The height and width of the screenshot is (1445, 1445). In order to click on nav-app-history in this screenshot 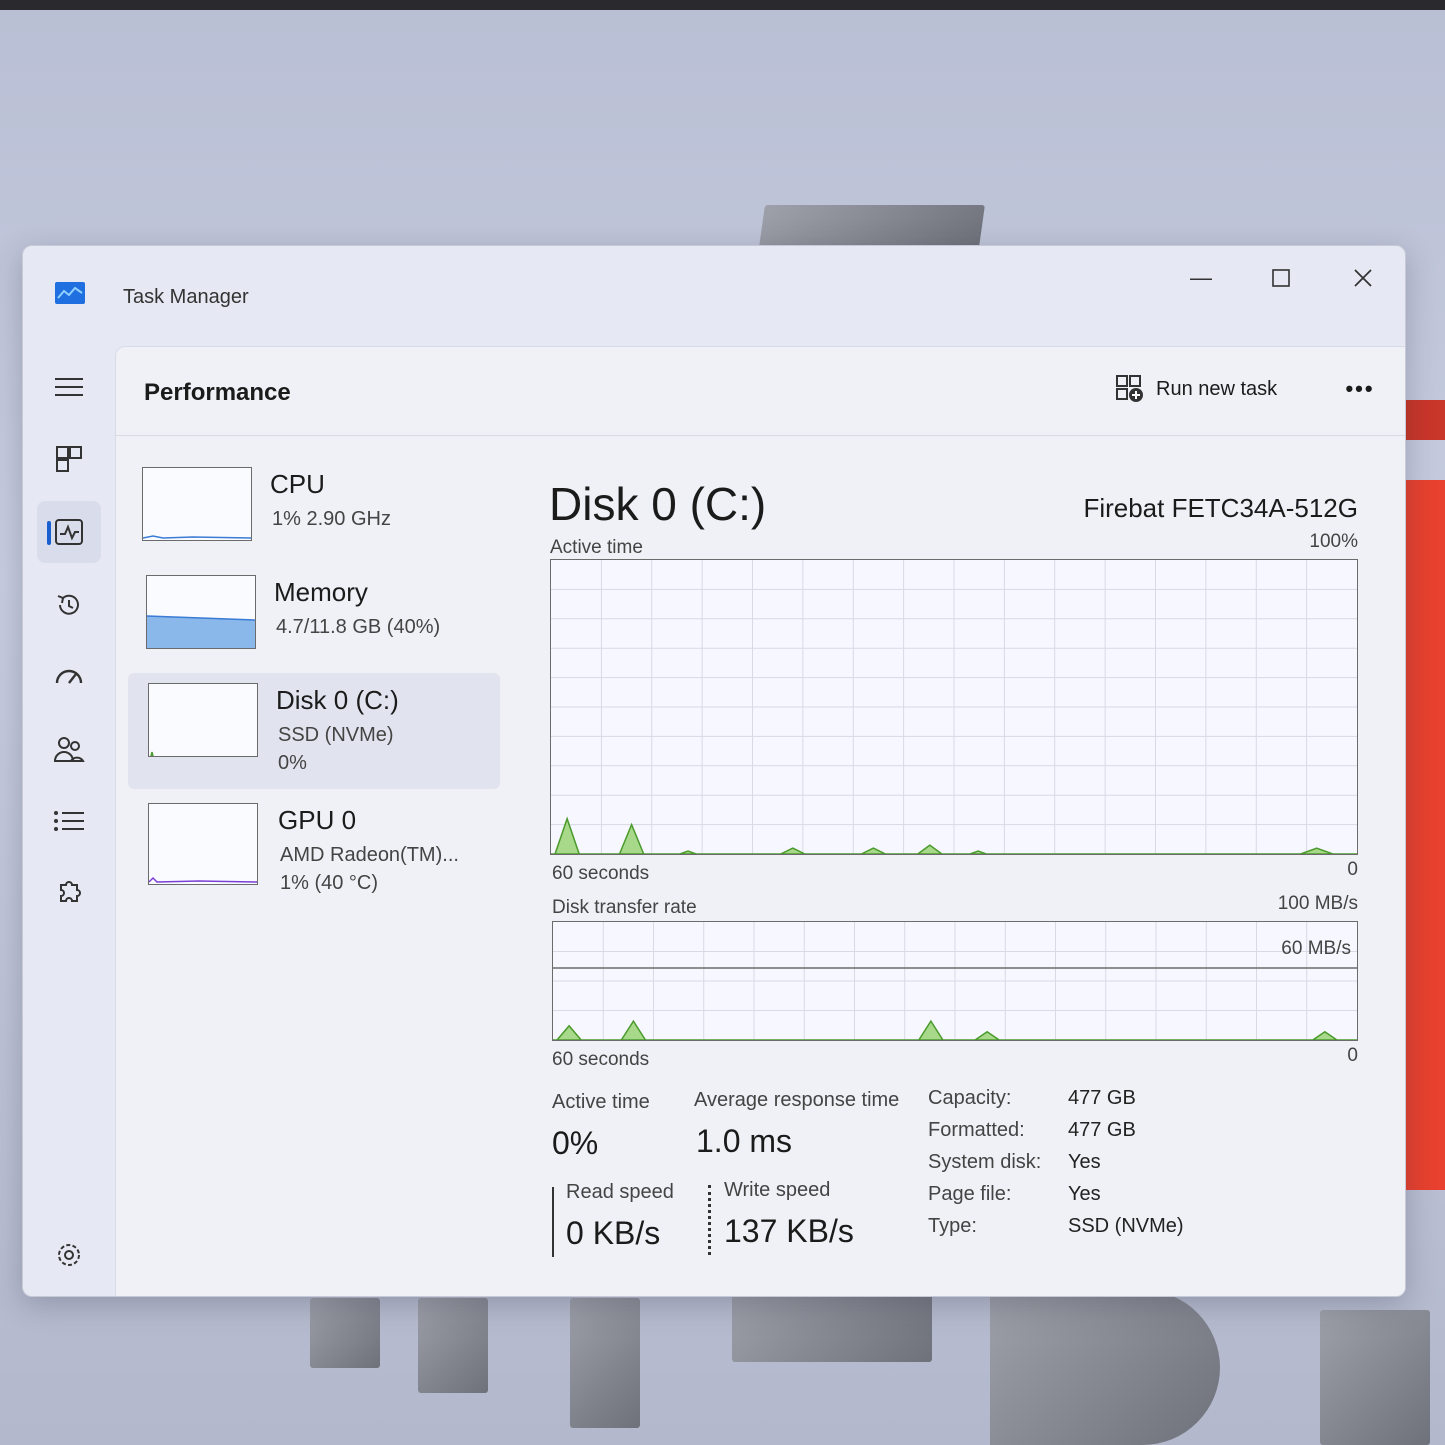, I will do `click(69, 605)`.